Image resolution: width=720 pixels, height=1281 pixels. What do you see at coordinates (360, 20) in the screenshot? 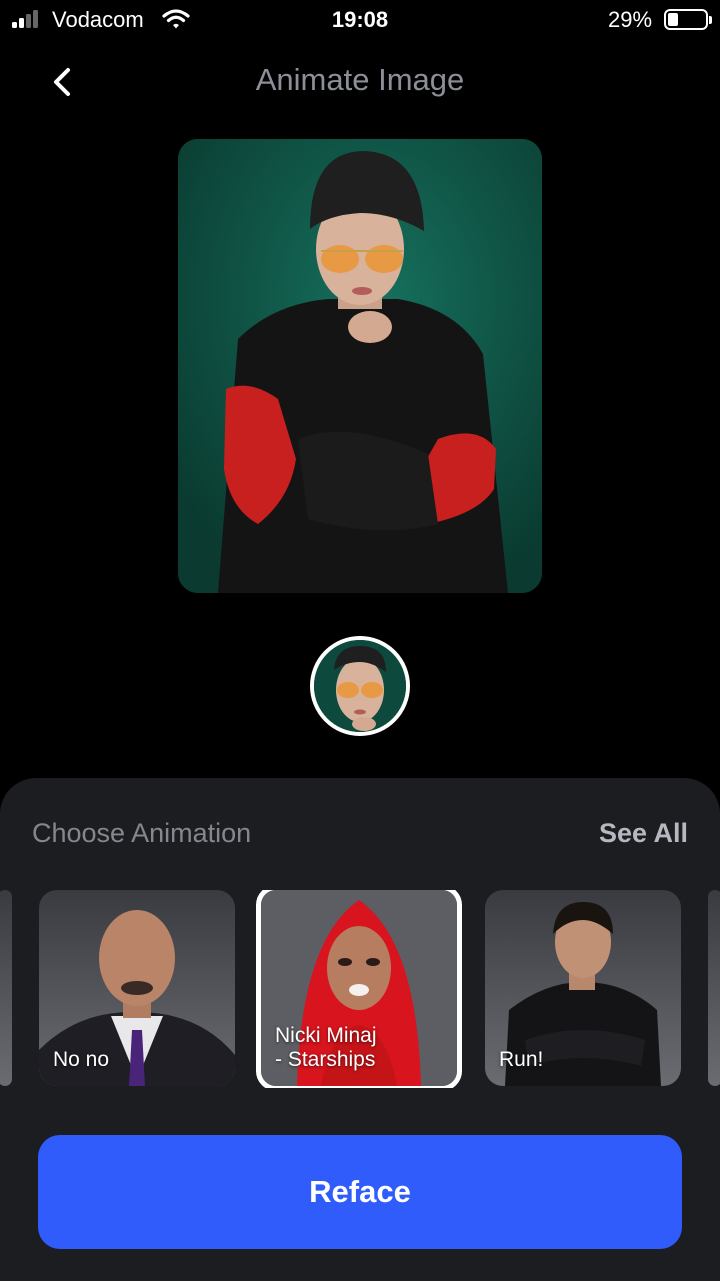
I see `status-bar: Vodacom 19:08 29%` at bounding box center [360, 20].